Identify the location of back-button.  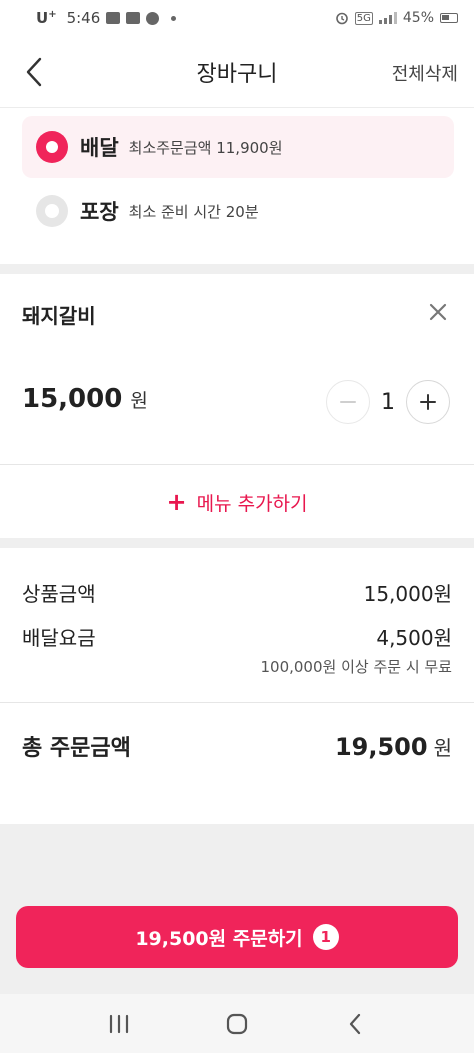
(34, 72).